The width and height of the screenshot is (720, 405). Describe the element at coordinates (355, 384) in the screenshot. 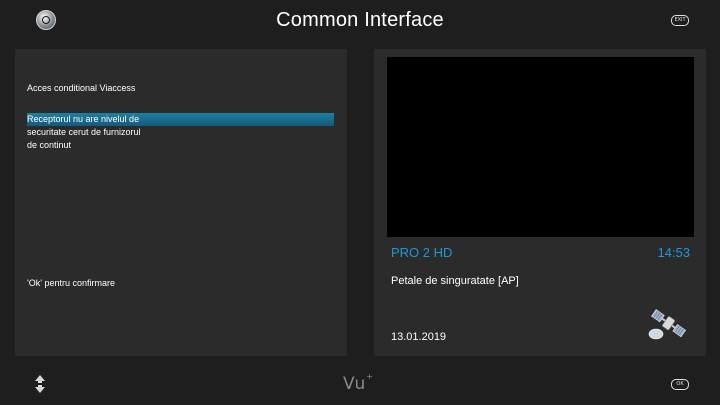

I see `brand-text: Vu` at that location.